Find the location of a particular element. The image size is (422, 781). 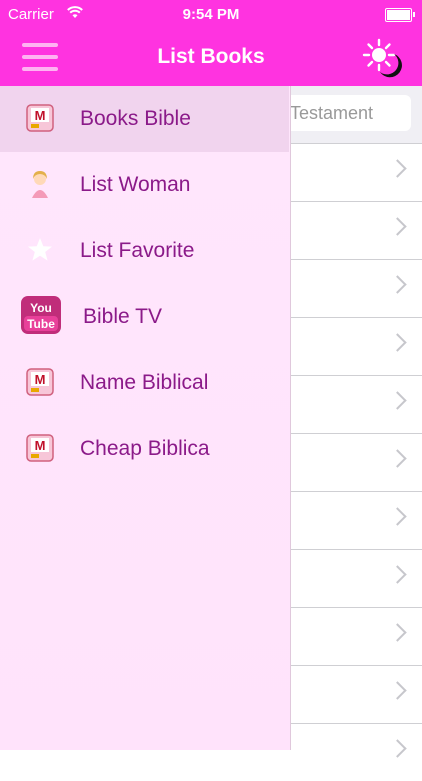

drawer-item-cheap-biblica: M Cheap Biblica is located at coordinates (144, 449).